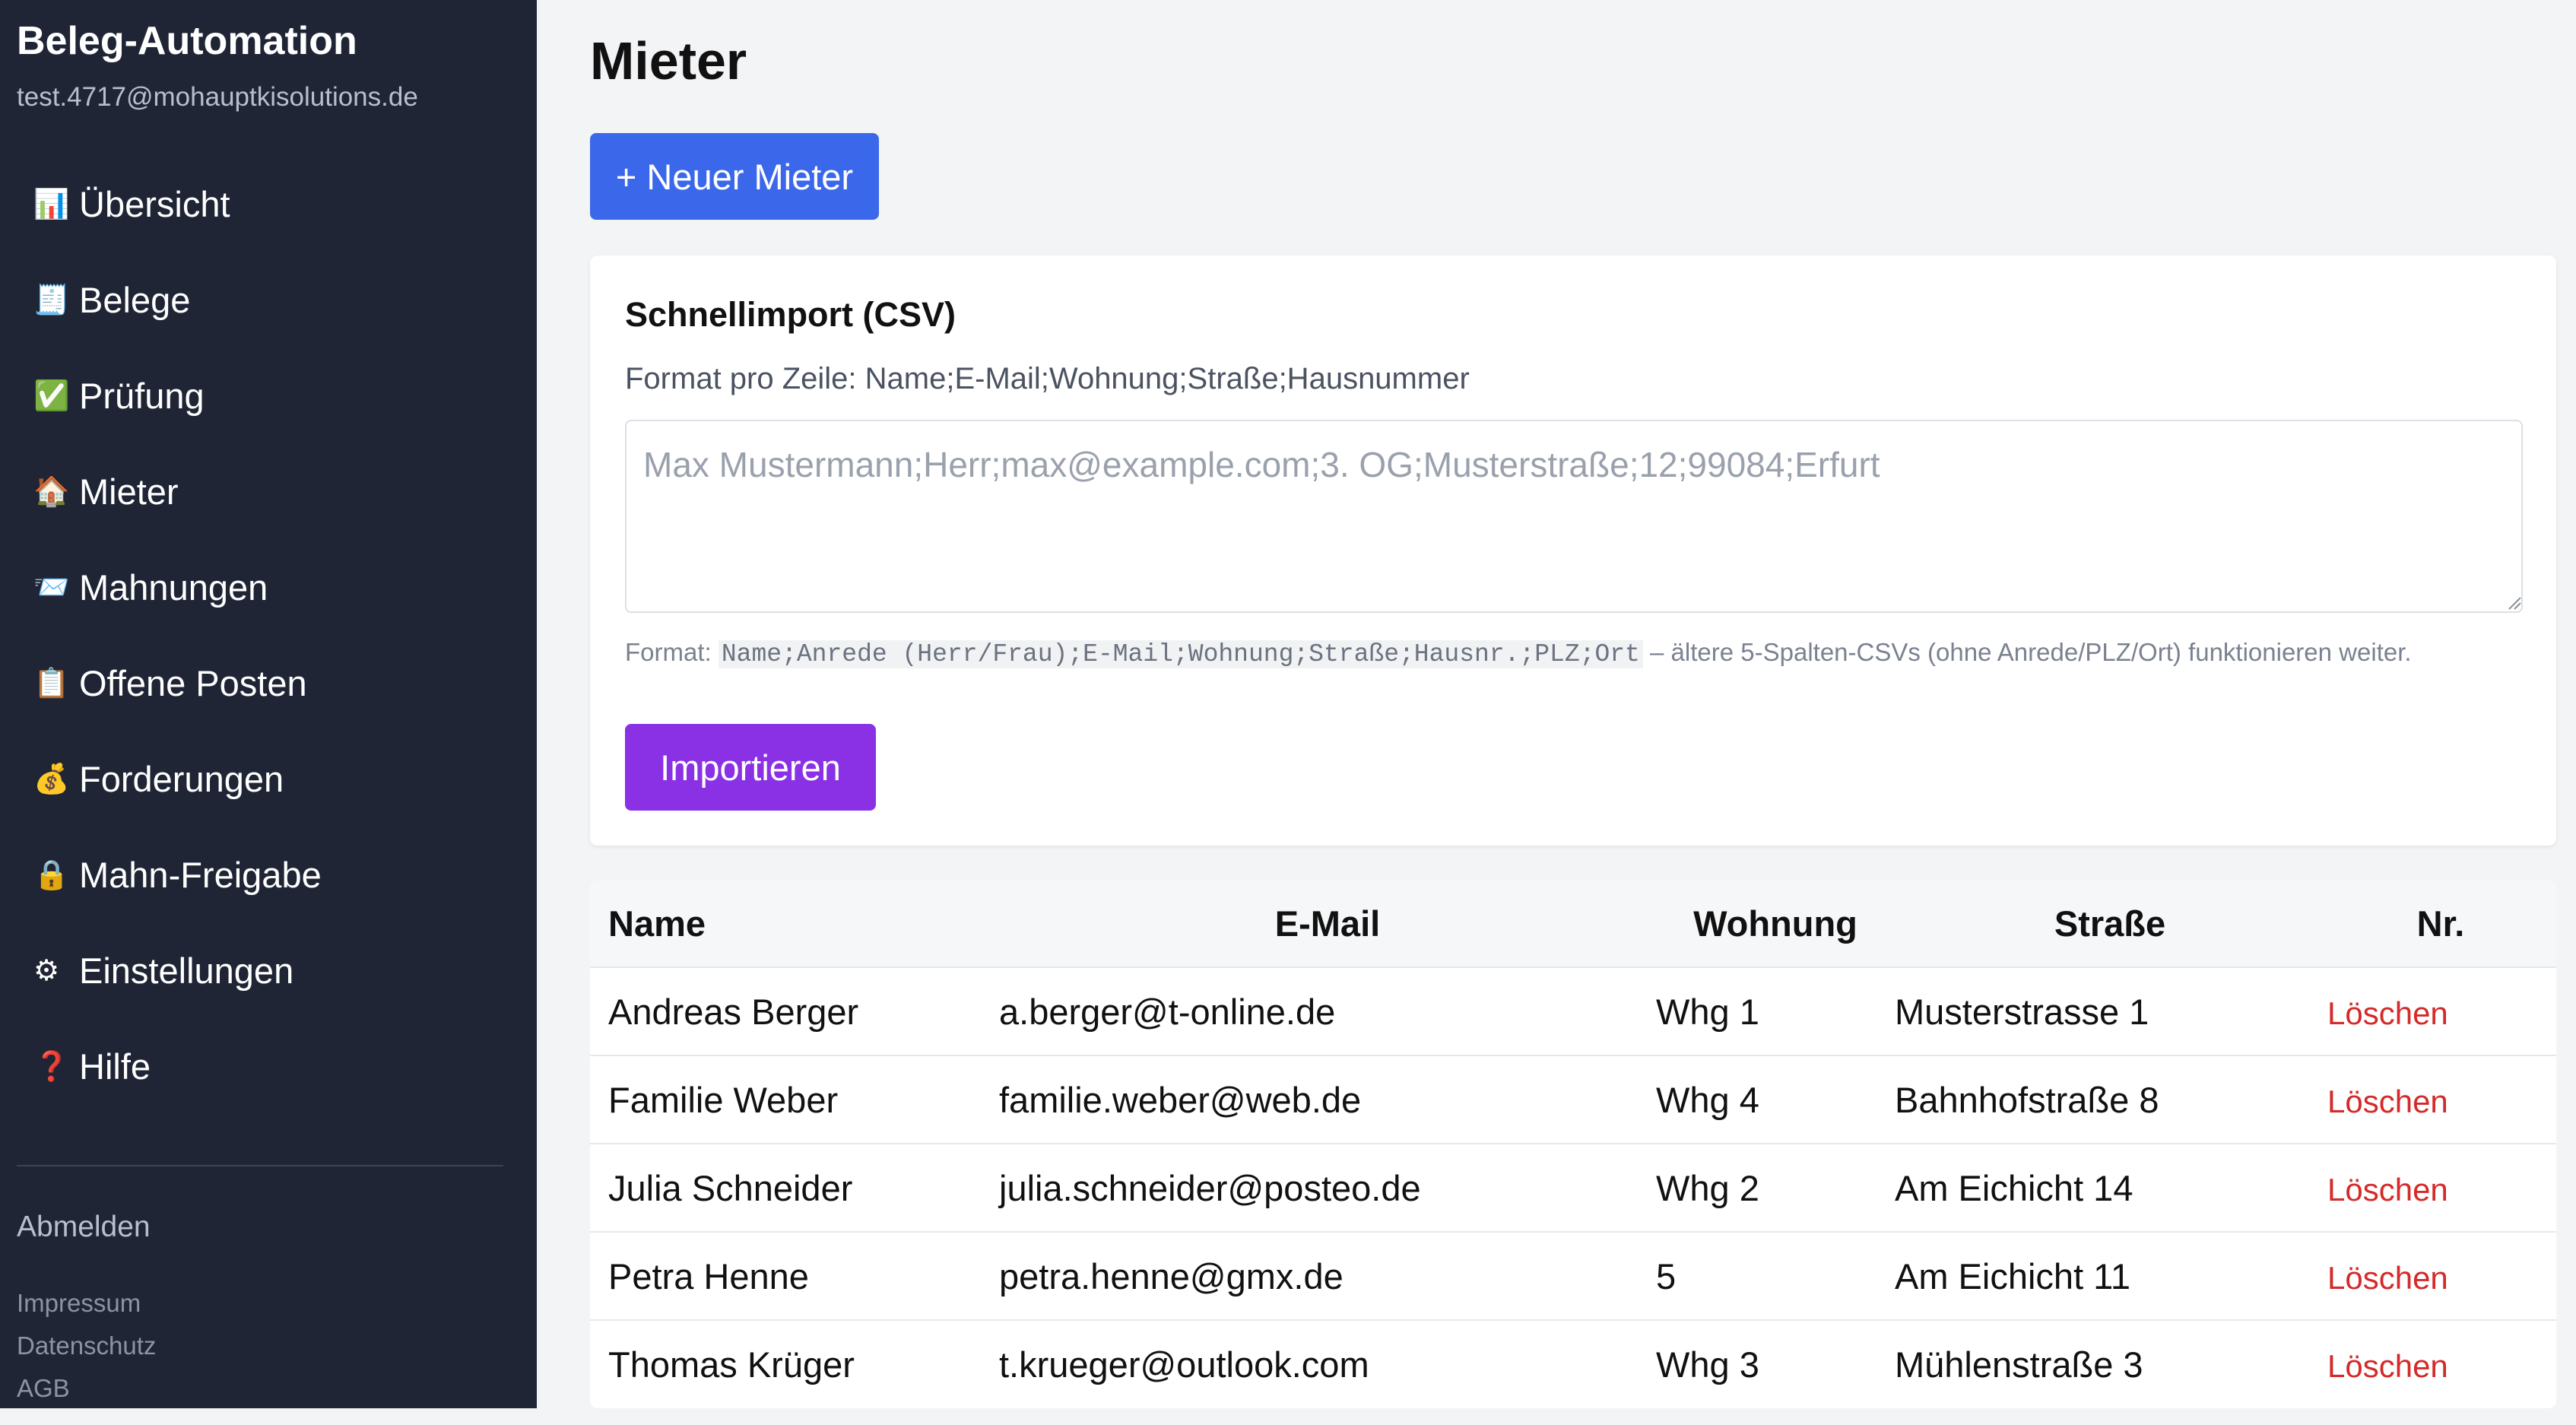 This screenshot has height=1425, width=2576. I want to click on sidebar-divider, so click(260, 1165).